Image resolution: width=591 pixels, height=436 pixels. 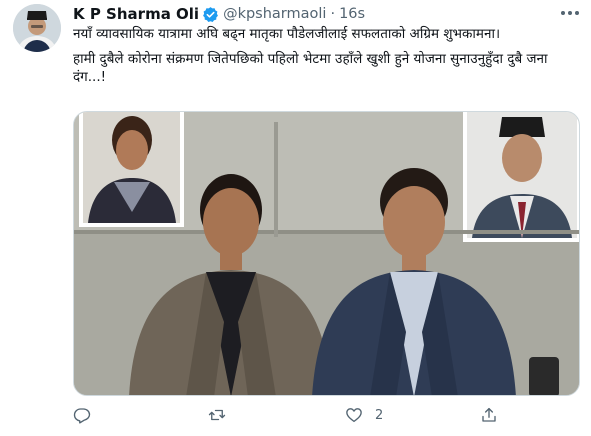 I want to click on reply-icon, so click(x=82, y=416).